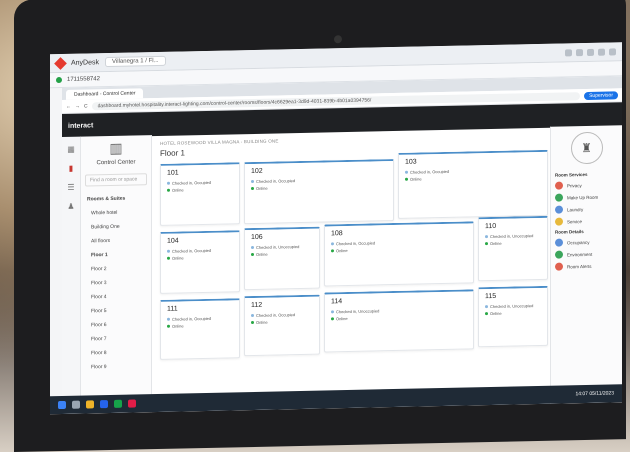 Image resolution: width=630 pixels, height=452 pixels. Describe the element at coordinates (116, 310) in the screenshot. I see `sidebar-item-floor-5: Floor 5` at that location.